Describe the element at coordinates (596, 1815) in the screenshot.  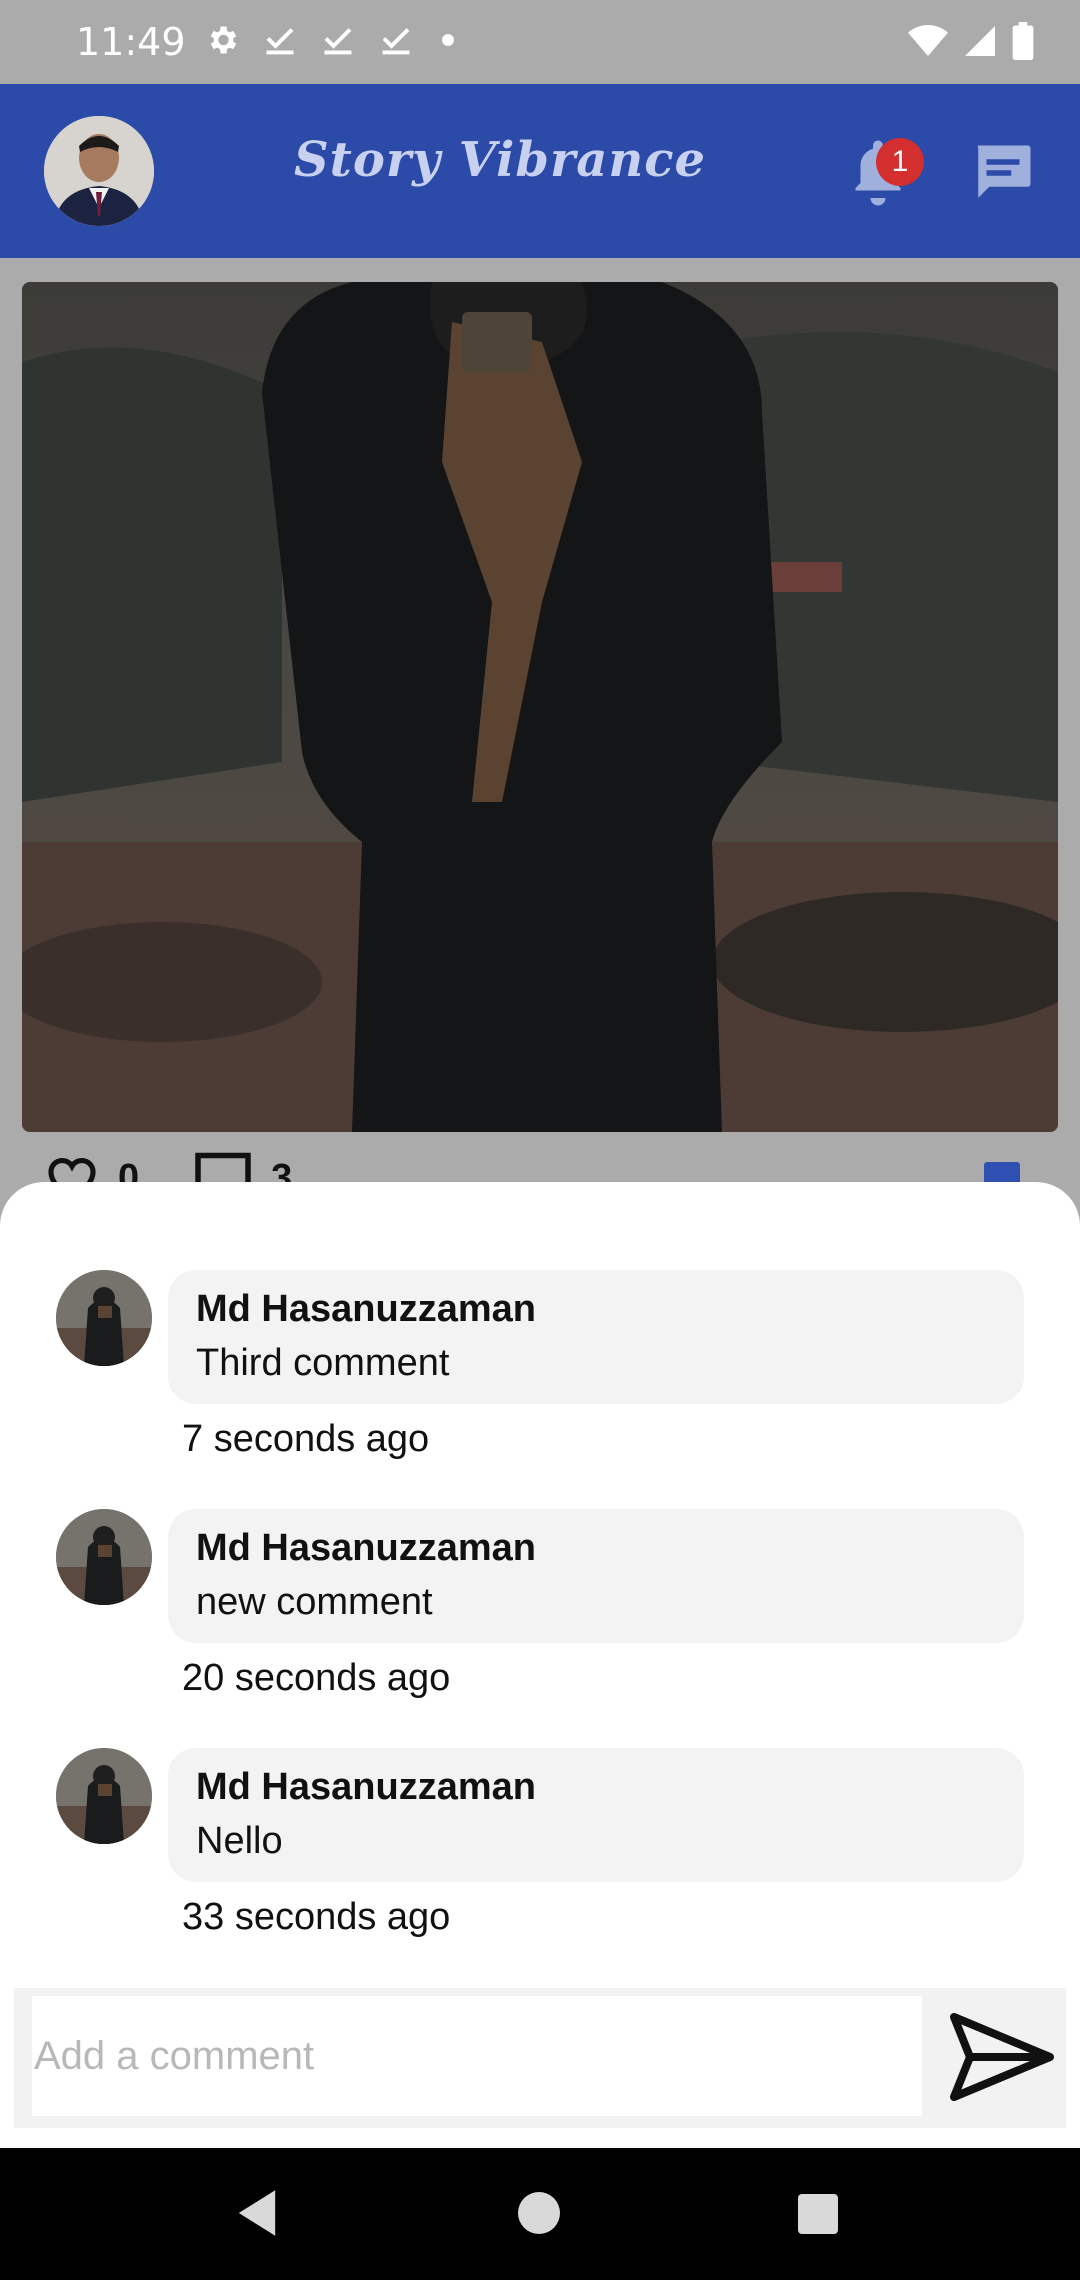
I see `comment-bubble: Md Hasanuzzaman Nello` at that location.